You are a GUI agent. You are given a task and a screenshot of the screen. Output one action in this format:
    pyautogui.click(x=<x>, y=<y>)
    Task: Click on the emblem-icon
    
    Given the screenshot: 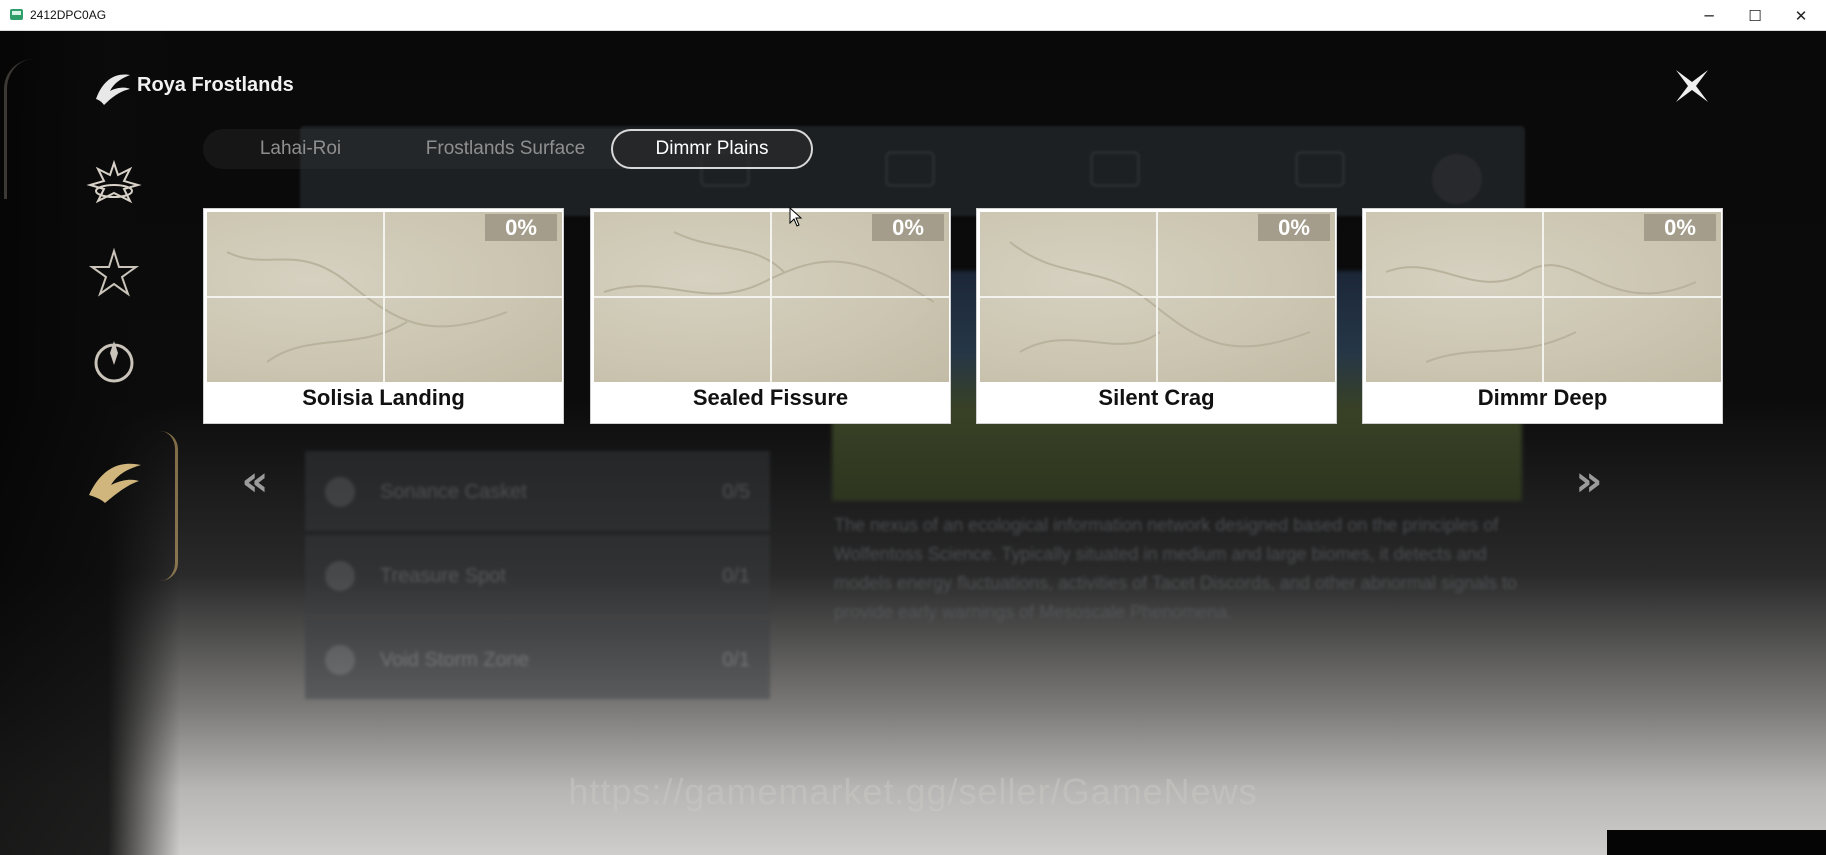 What is the action you would take?
    pyautogui.click(x=1457, y=179)
    